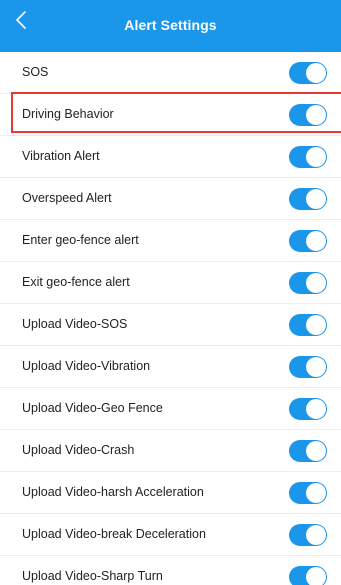 The image size is (341, 585). What do you see at coordinates (92, 408) in the screenshot?
I see `setting-label: Upload Video-Geo Fence` at bounding box center [92, 408].